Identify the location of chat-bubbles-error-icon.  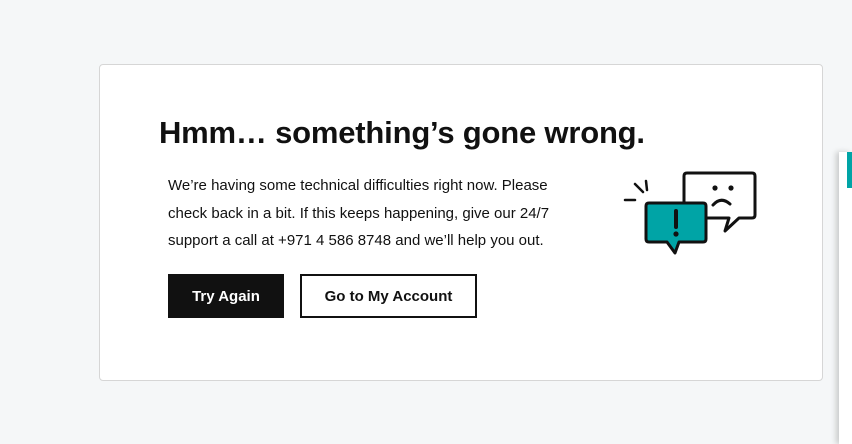
(691, 212).